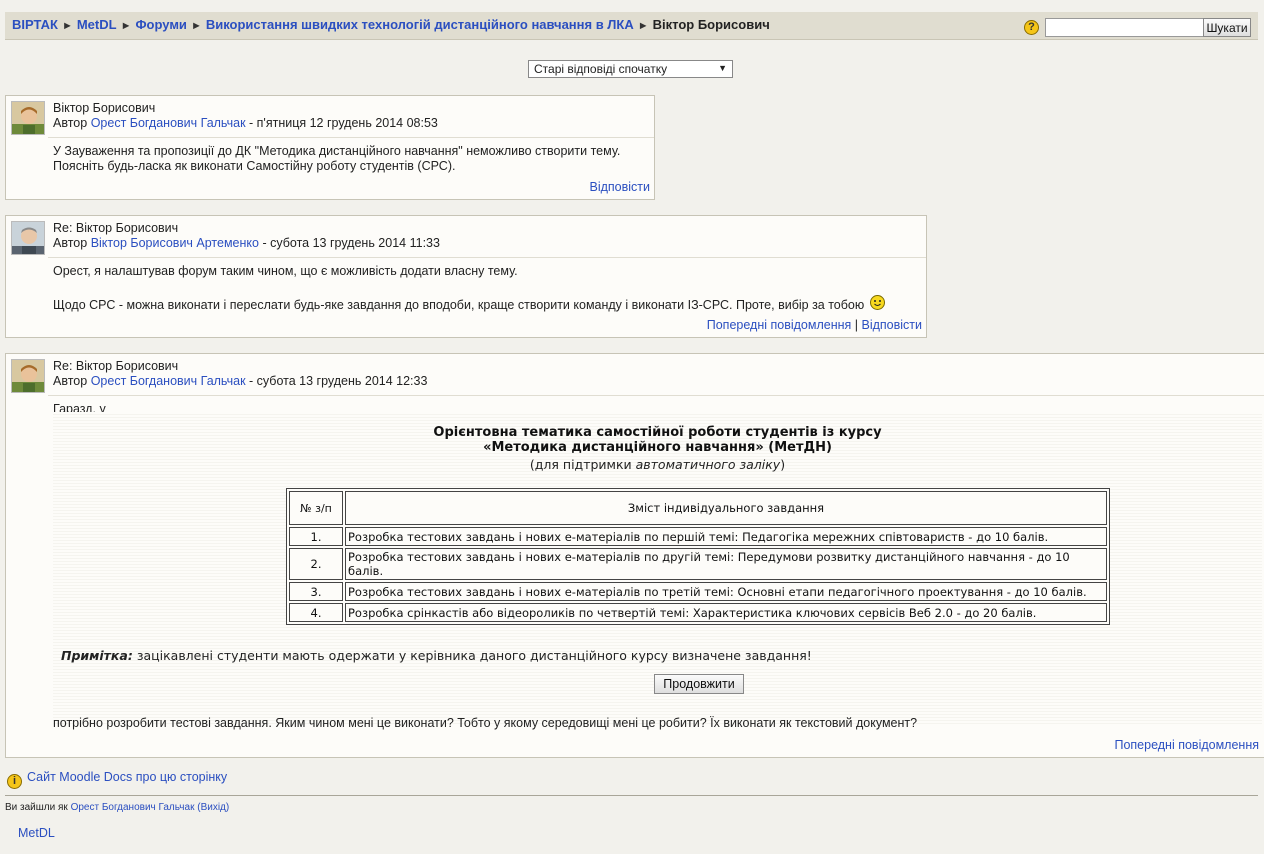 Image resolution: width=1264 pixels, height=854 pixels. Describe the element at coordinates (338, 381) in the screenshot. I see `post-date: - субота 13 грудень 2014 12:33` at that location.